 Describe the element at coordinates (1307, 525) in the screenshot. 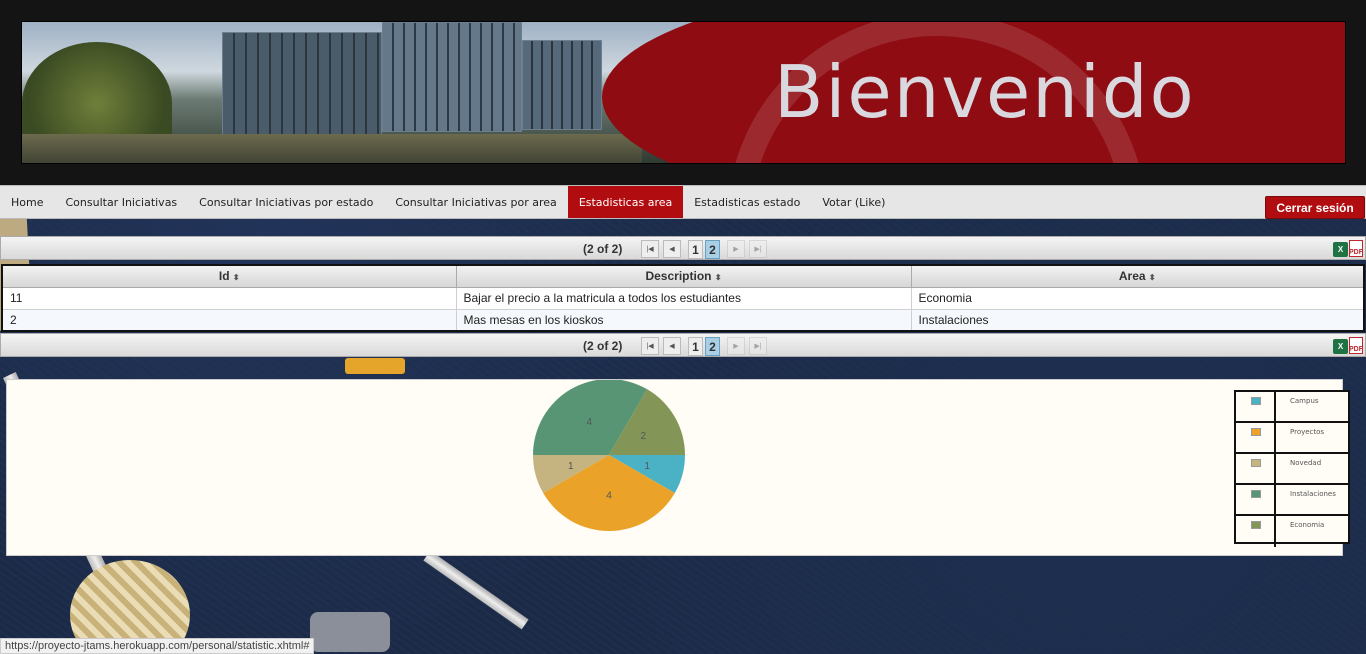

I see `legend-label: Economia` at that location.